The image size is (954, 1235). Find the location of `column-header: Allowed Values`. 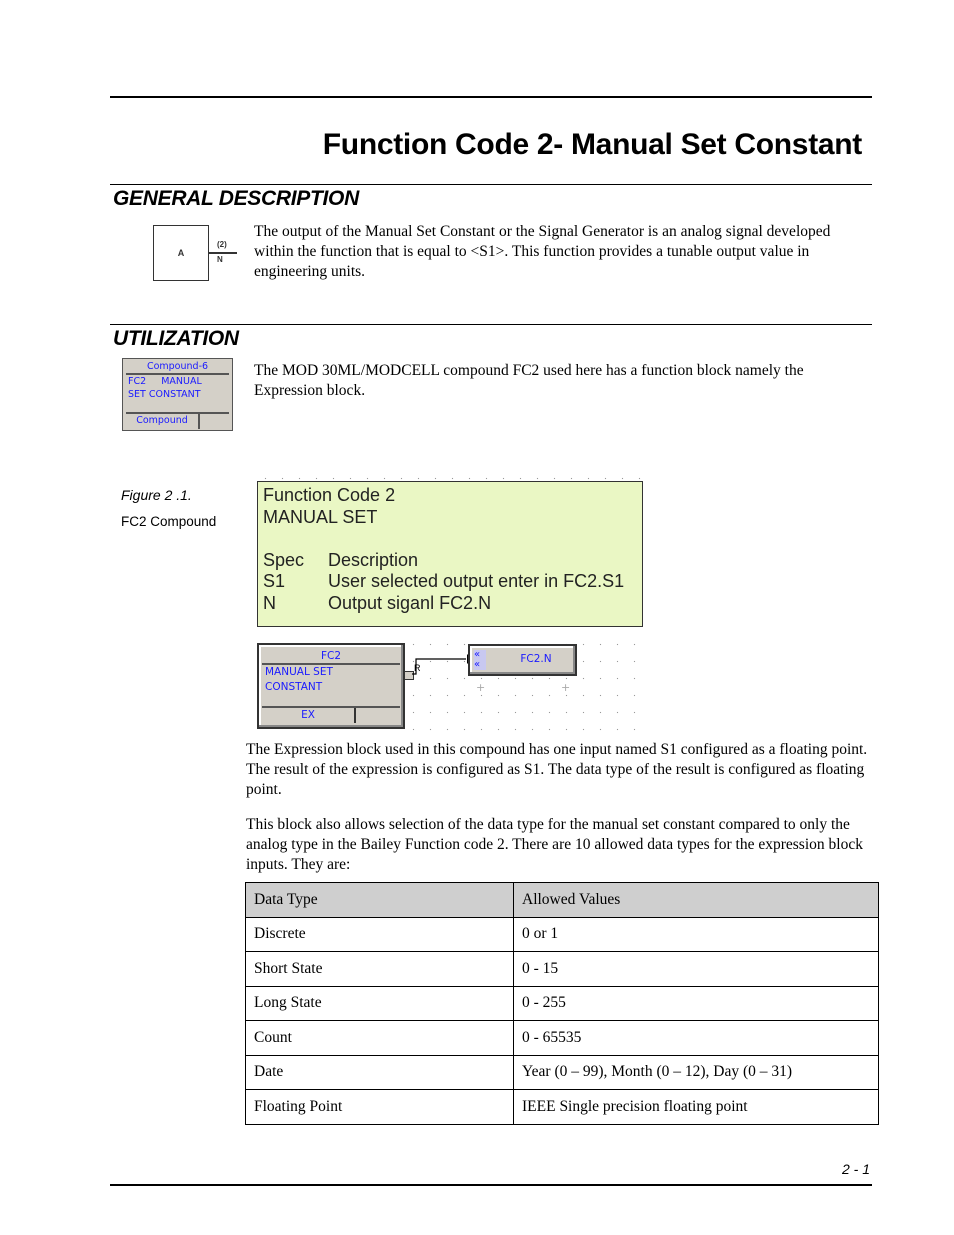

column-header: Allowed Values is located at coordinates (696, 900).